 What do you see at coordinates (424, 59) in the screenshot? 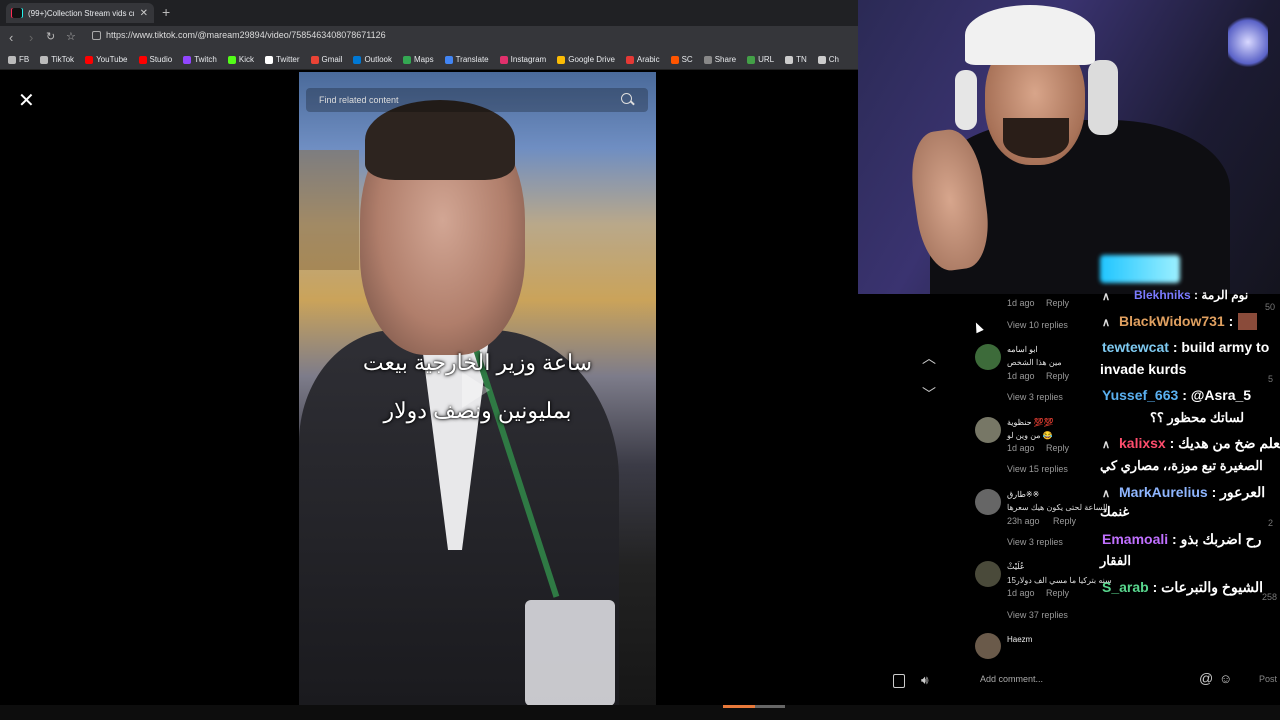
I see `bookmark-label: Maps` at bounding box center [424, 59].